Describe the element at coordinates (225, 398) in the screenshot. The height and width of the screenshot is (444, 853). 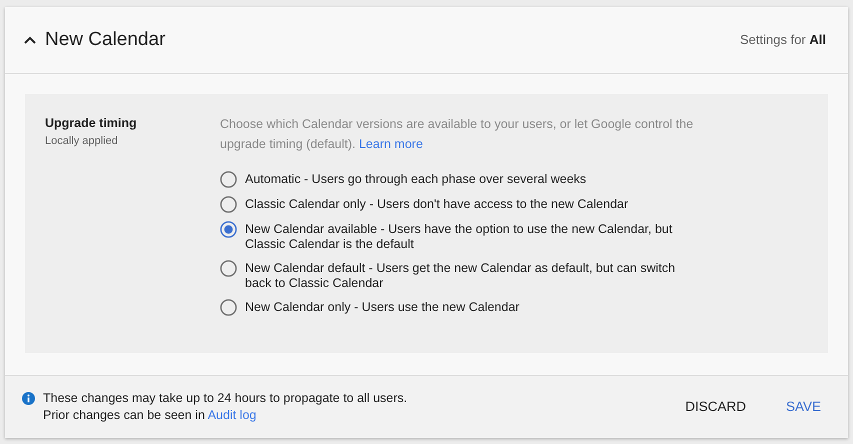
I see `info-message: These changes may take up to 24 hours to propagate to all users.` at that location.